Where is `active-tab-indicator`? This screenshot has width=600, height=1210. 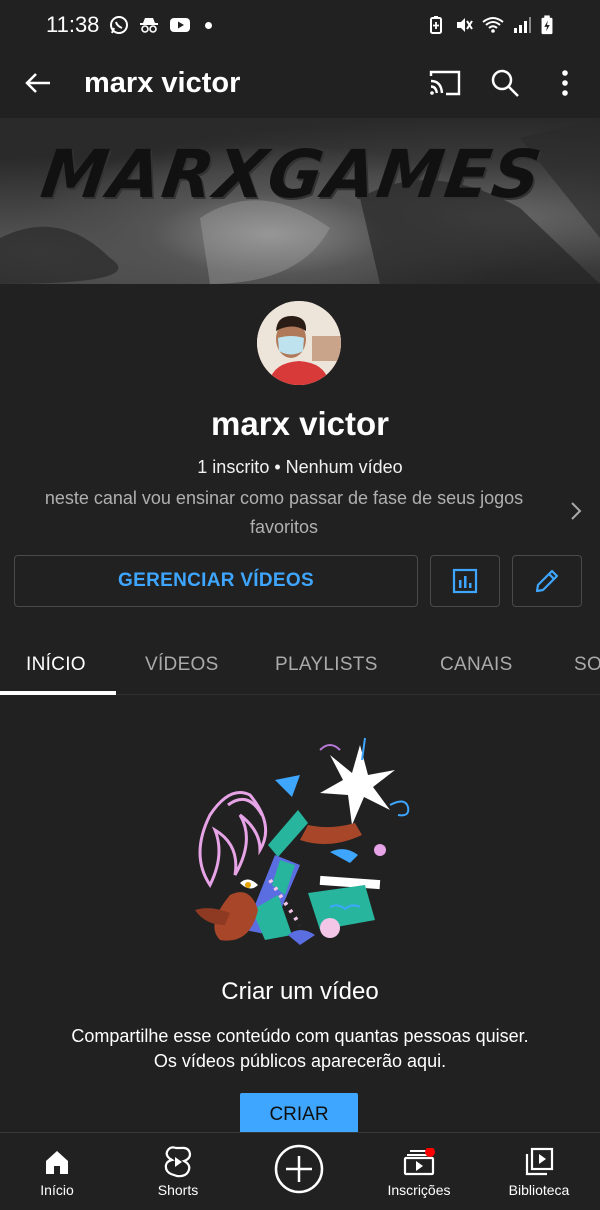 active-tab-indicator is located at coordinates (58, 693).